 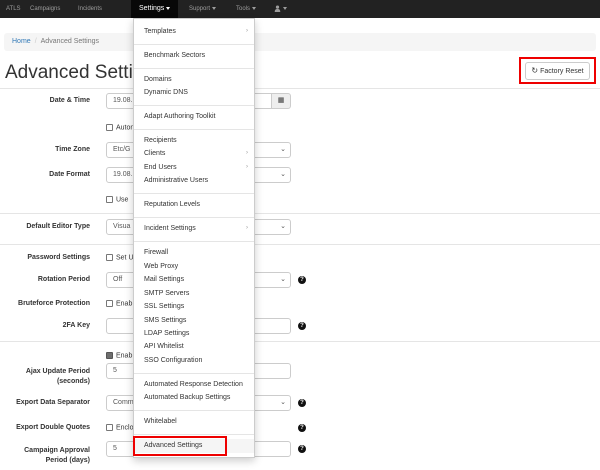 I want to click on campaign-approval-label-line2: Period (days), so click(x=67, y=460).